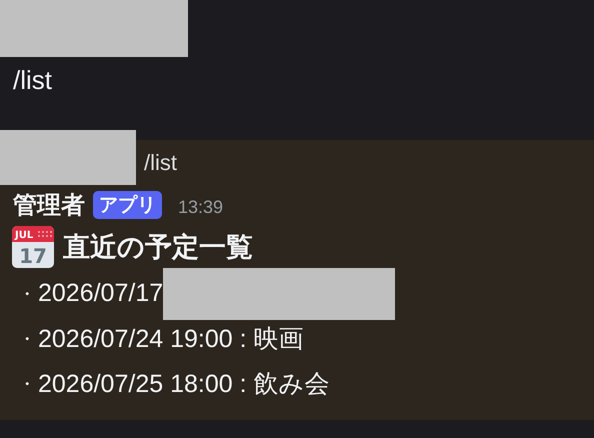  I want to click on timestamp: 13:39, so click(201, 207).